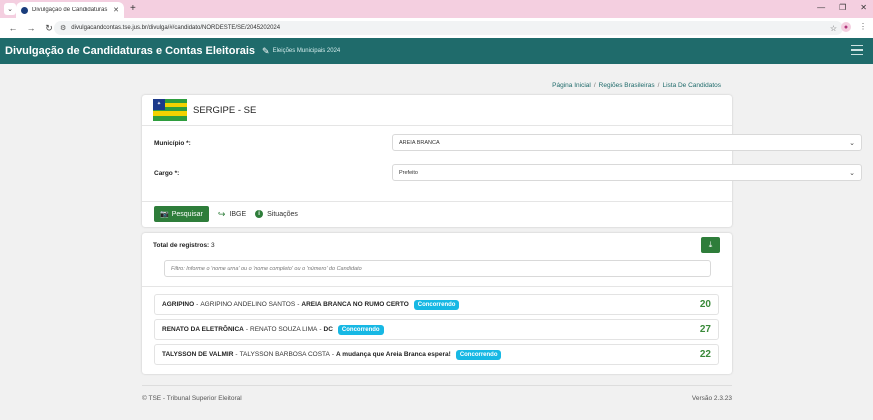 The width and height of the screenshot is (873, 420). I want to click on close-window-icon: ✕, so click(863, 7).